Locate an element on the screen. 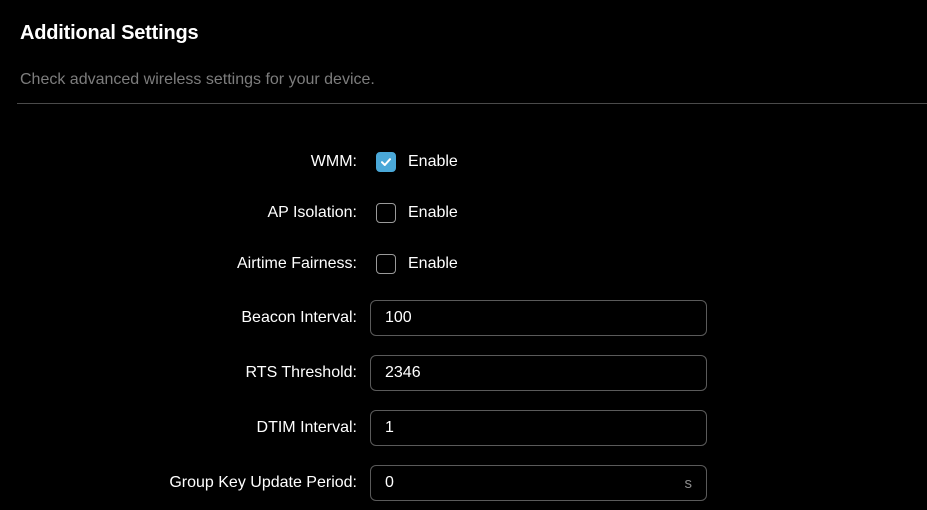 The image size is (927, 510). beacon-interval-input is located at coordinates (538, 318).